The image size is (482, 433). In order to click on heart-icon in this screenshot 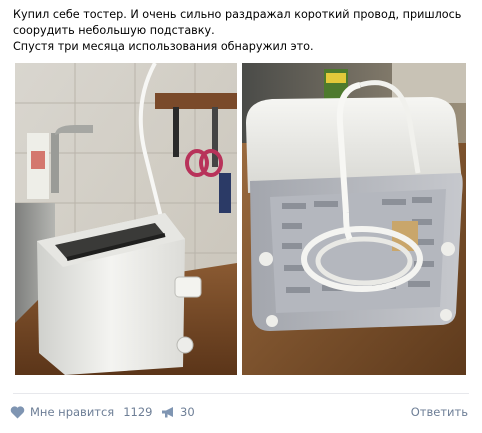, I will do `click(17, 412)`.